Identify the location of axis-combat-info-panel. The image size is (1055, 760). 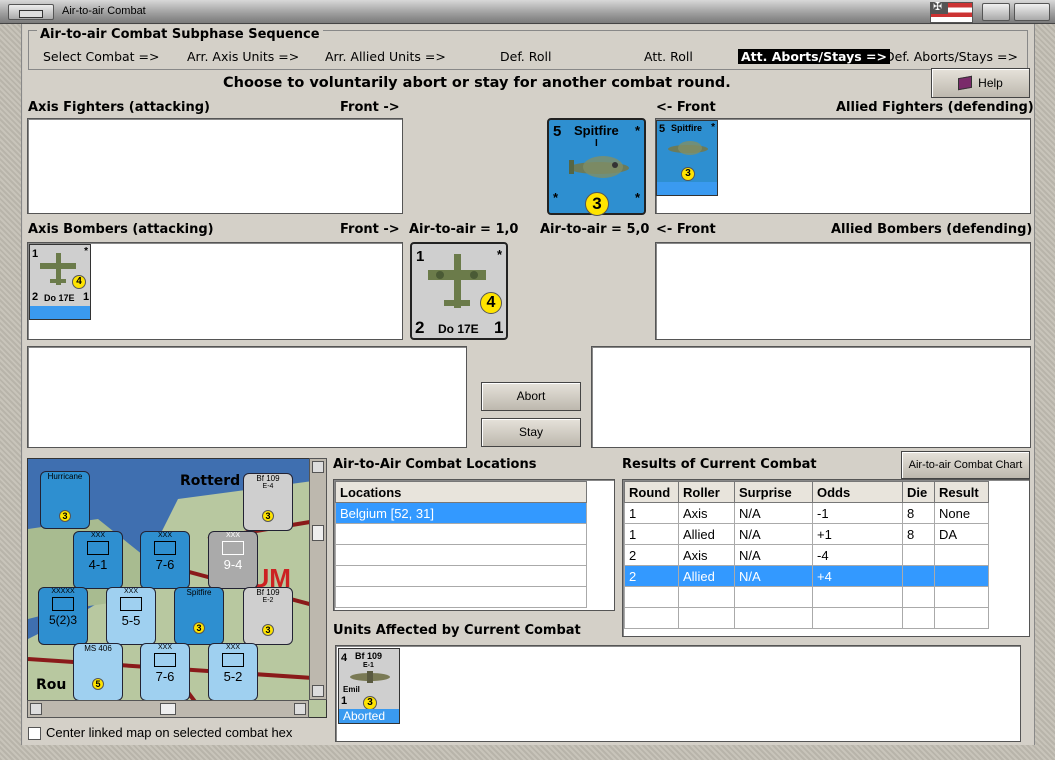
(247, 397).